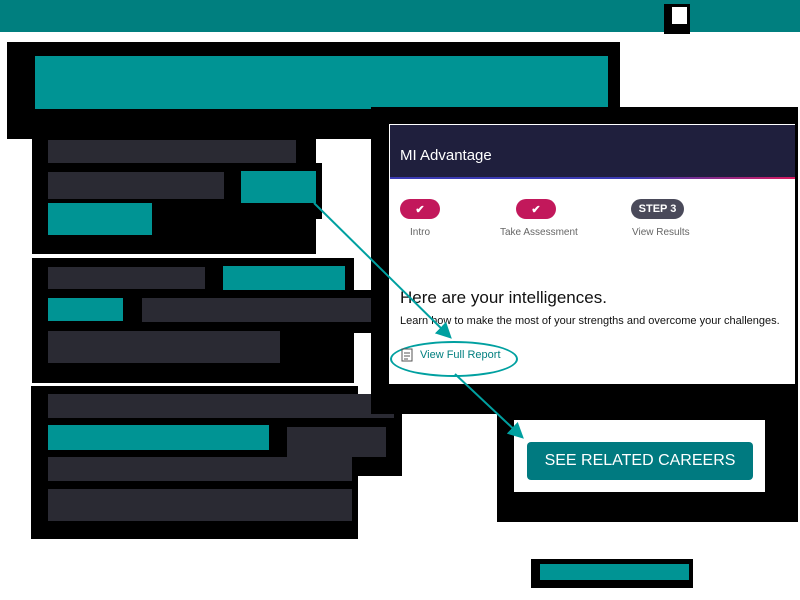 This screenshot has width=800, height=600. Describe the element at coordinates (382, 270) in the screenshot. I see `arrow-to-report-link` at that location.